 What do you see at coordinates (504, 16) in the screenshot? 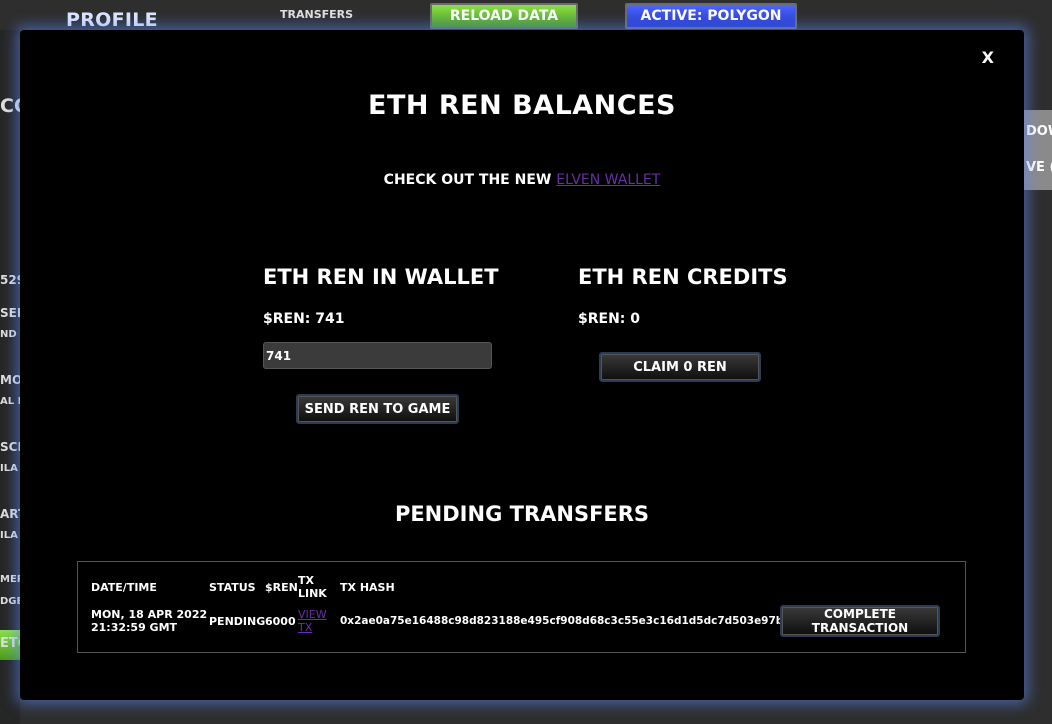
I see `reload-data-button: RELOAD DATA` at bounding box center [504, 16].